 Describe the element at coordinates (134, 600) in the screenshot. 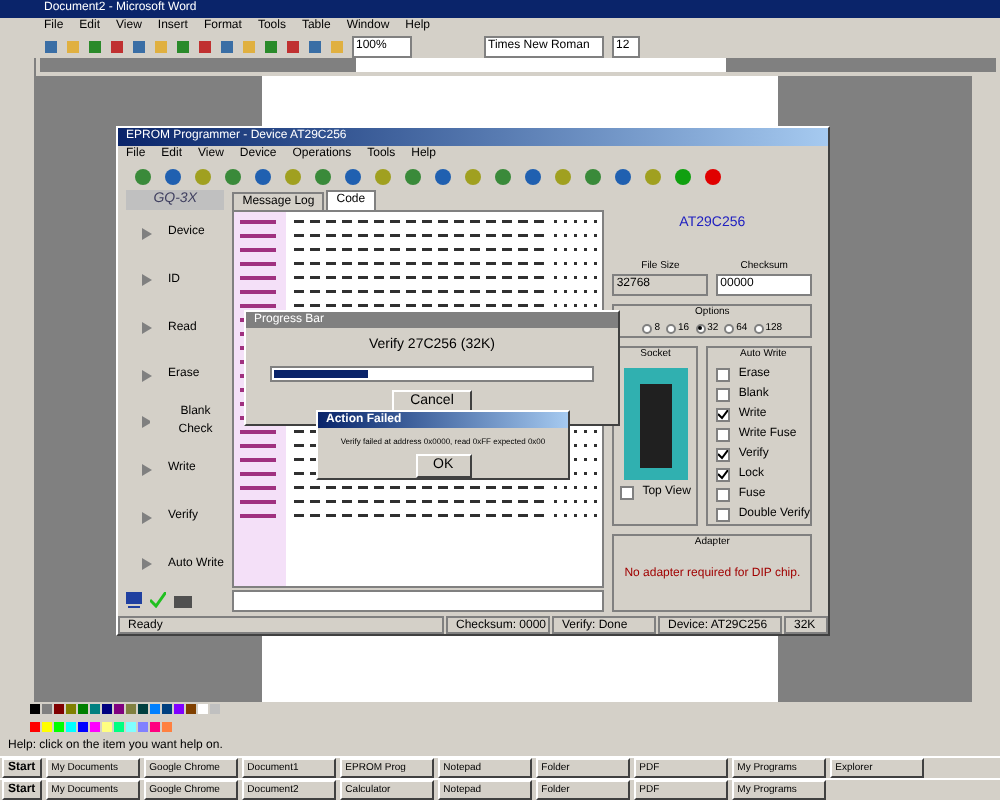

I see `computer-icon` at that location.